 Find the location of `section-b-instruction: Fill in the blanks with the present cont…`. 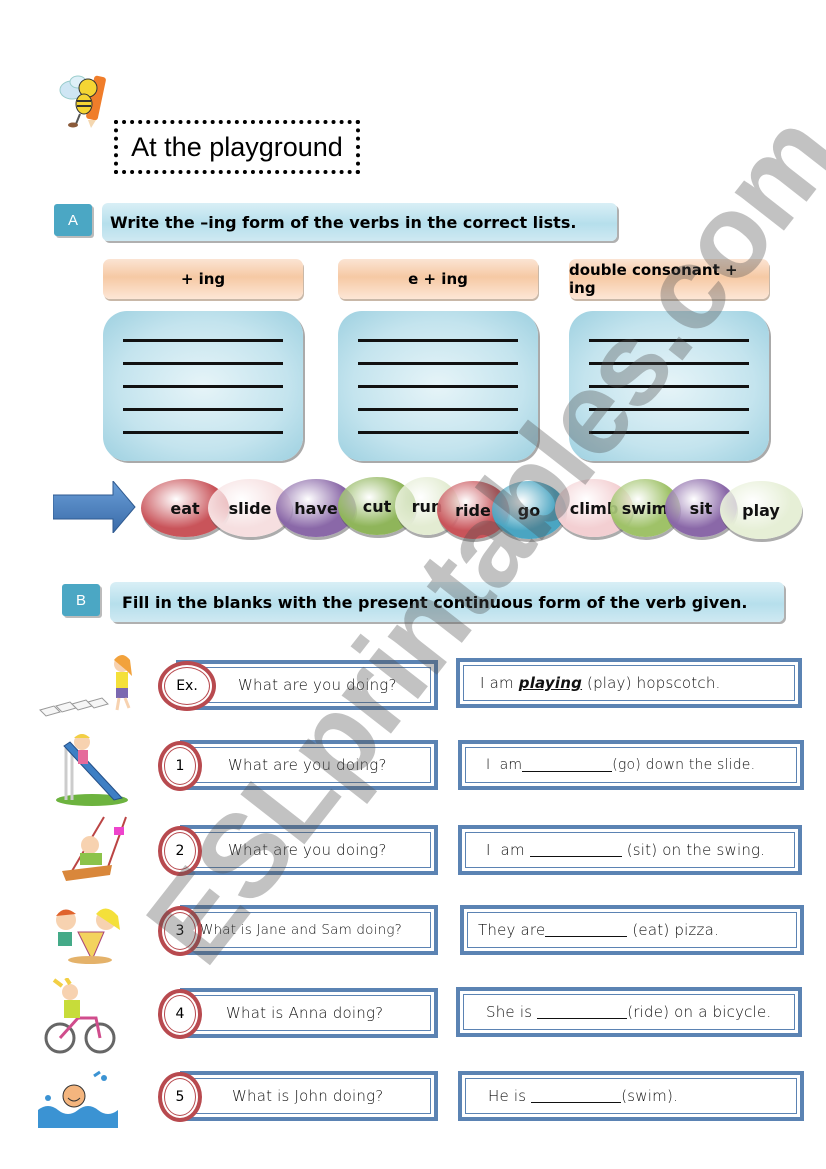

section-b-instruction: Fill in the blanks with the present cont… is located at coordinates (447, 602).